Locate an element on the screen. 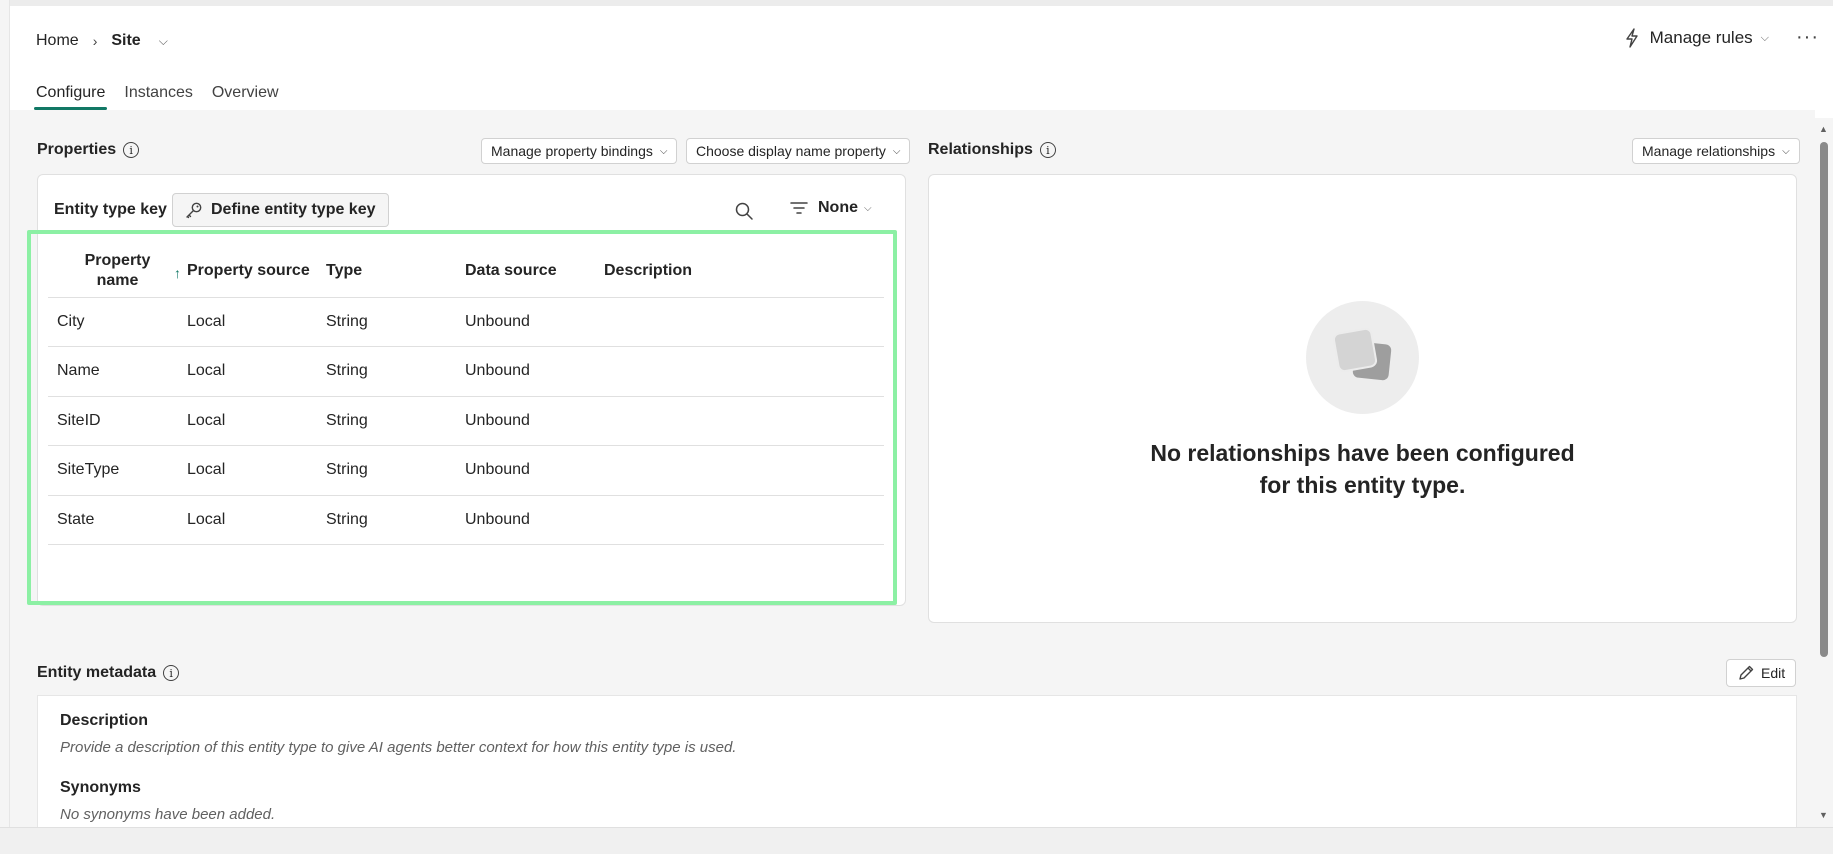 Image resolution: width=1833 pixels, height=854 pixels. manage-relationships-button: Manage relationships ⌵ is located at coordinates (1716, 151).